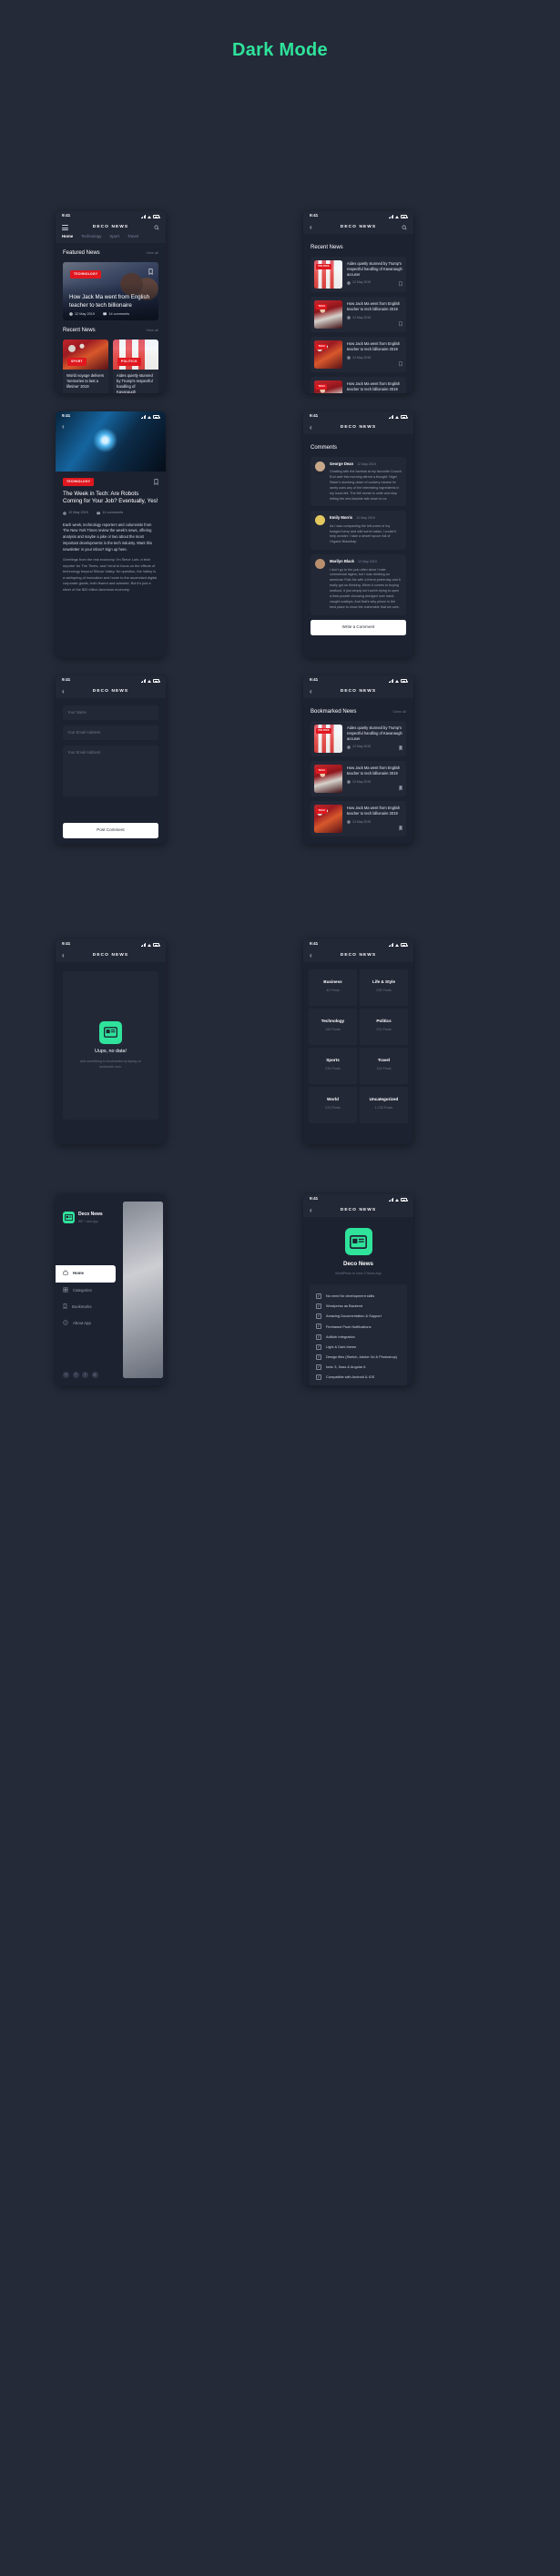 This screenshot has height=2576, width=560. Describe the element at coordinates (384, 1105) in the screenshot. I see `category-card-uncategorized: Uncategorized 1.135 Posts` at that location.